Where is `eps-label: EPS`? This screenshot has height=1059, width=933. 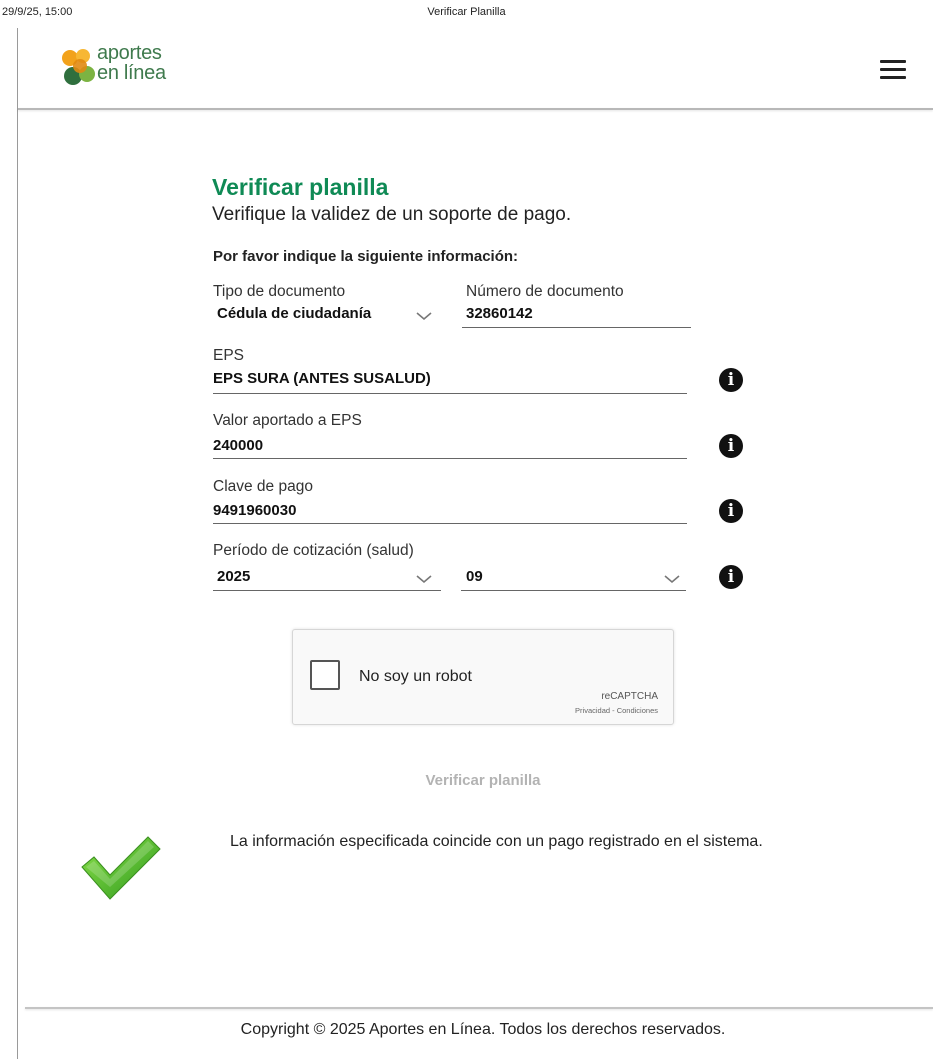 eps-label: EPS is located at coordinates (229, 355).